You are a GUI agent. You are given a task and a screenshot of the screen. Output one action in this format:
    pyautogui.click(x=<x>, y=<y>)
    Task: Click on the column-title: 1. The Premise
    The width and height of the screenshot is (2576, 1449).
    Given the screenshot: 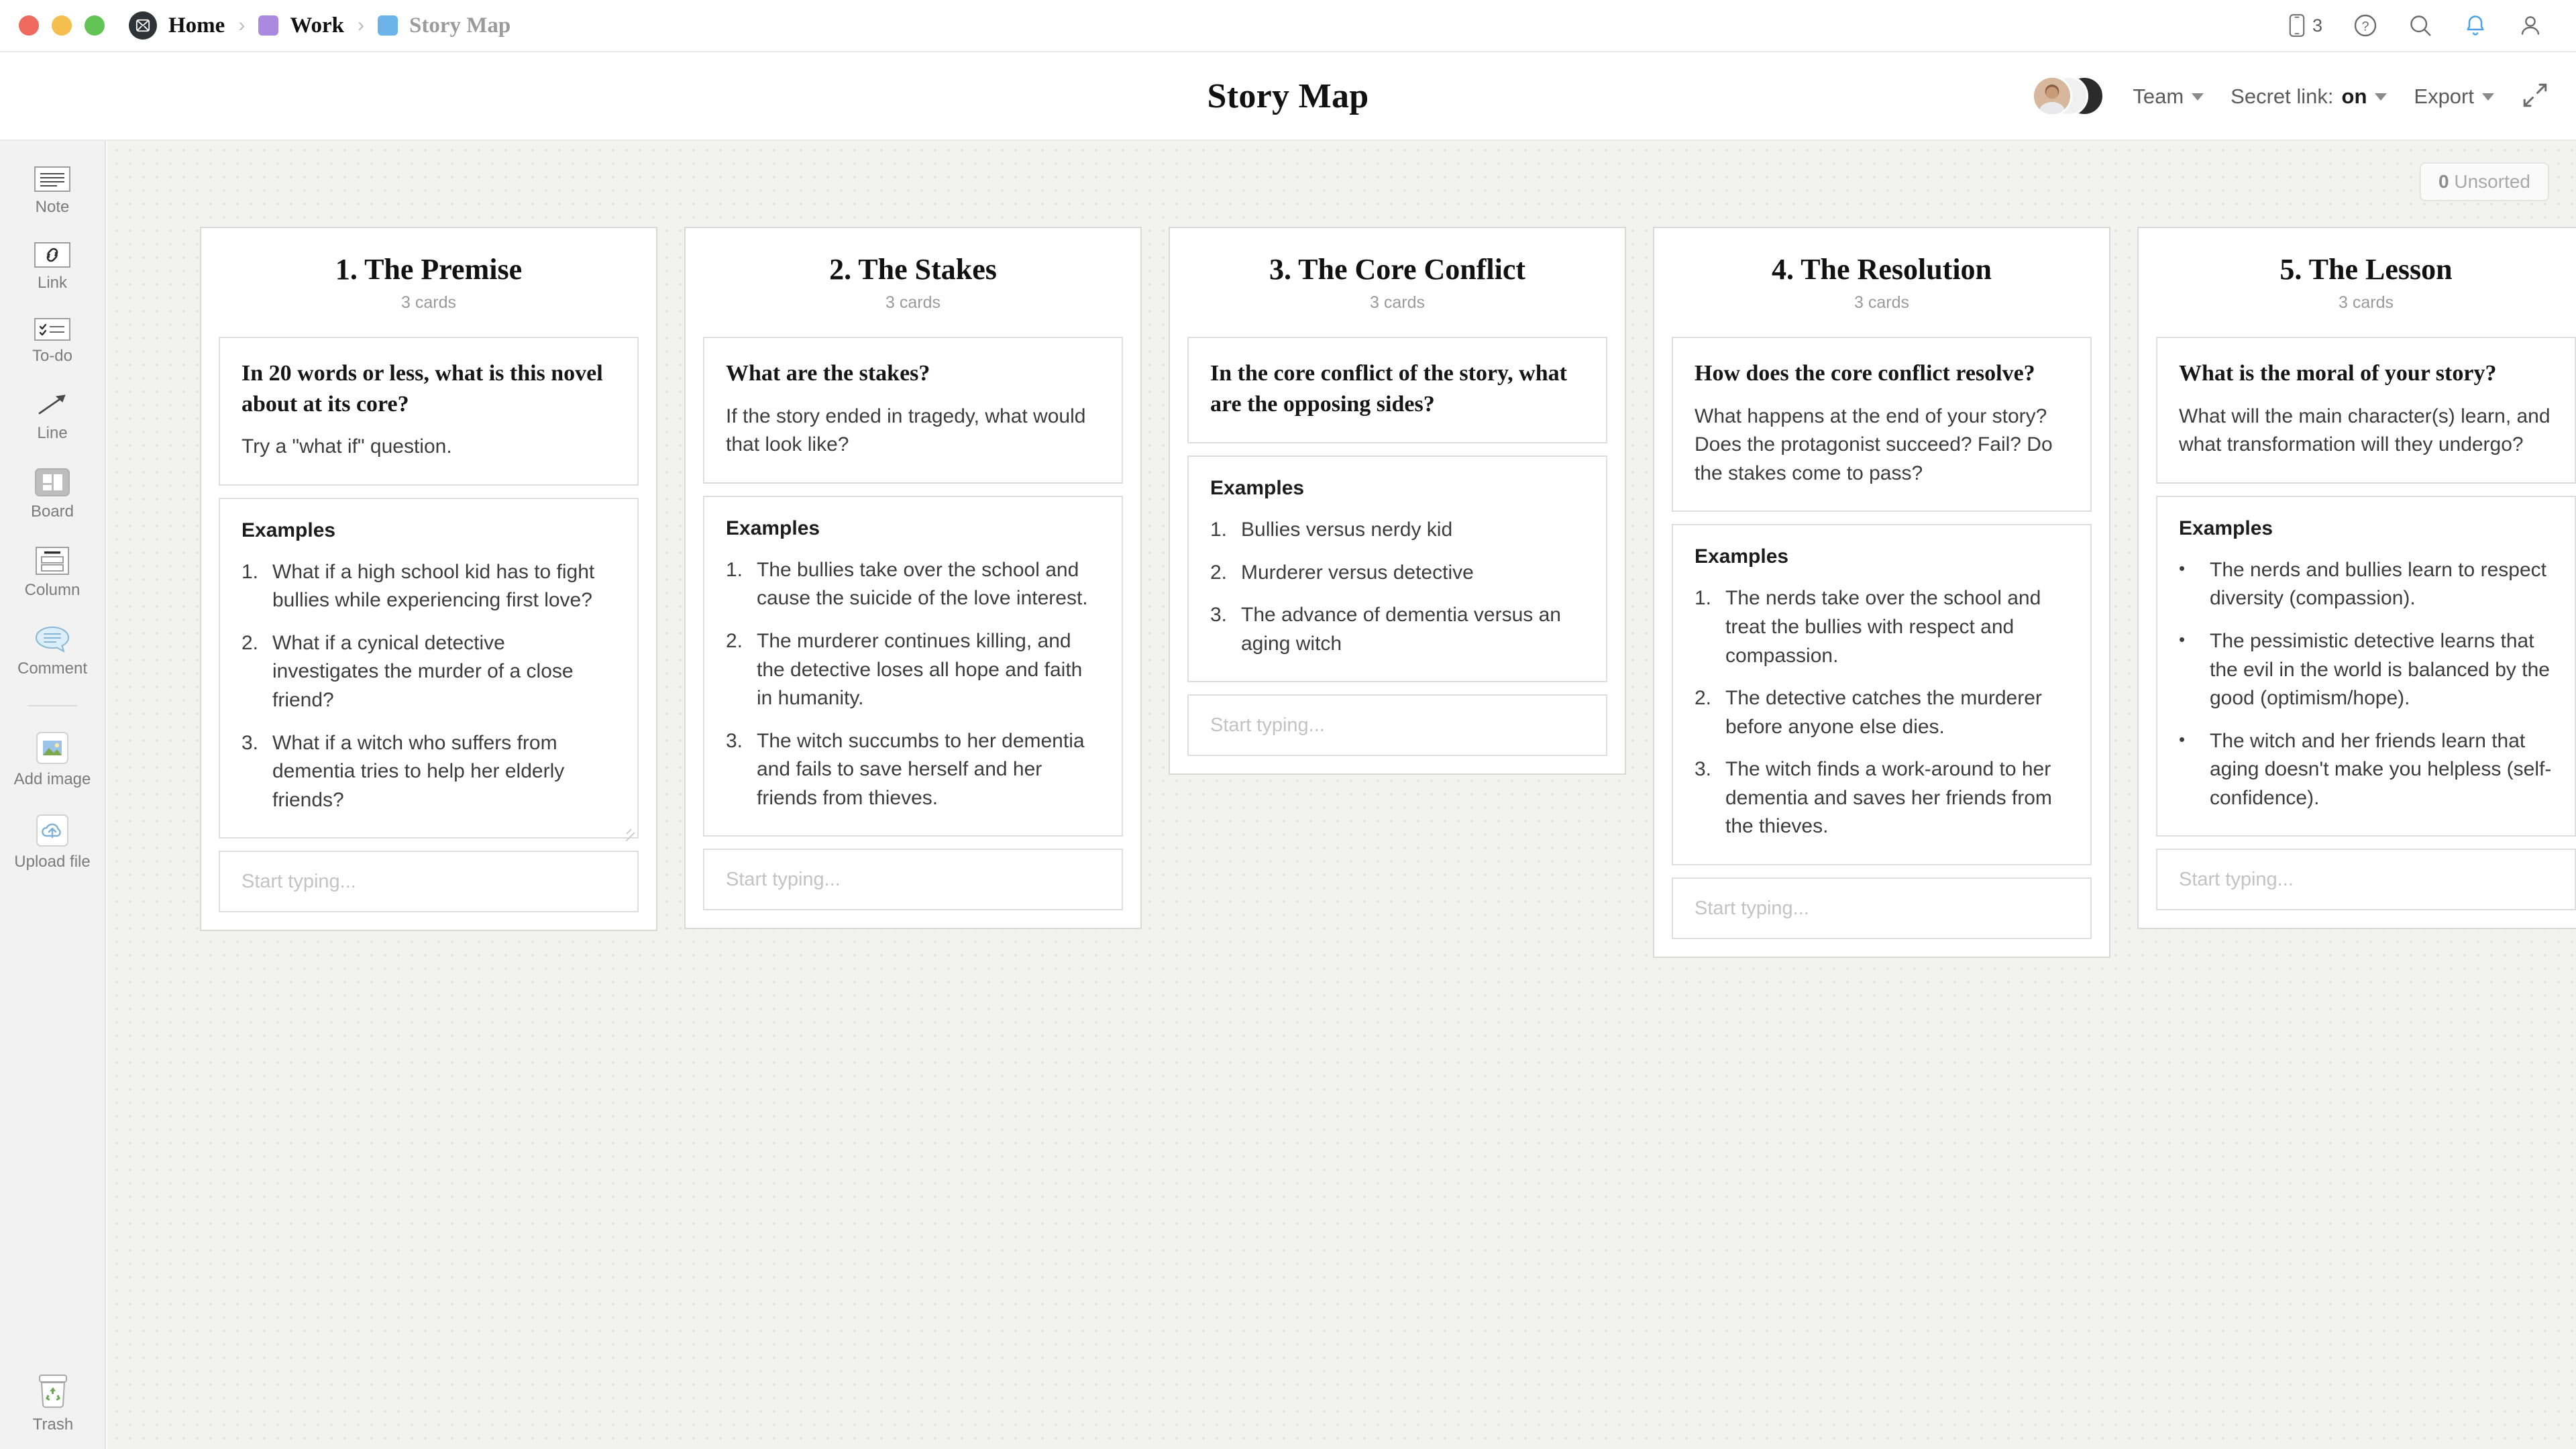 What is the action you would take?
    pyautogui.click(x=429, y=269)
    